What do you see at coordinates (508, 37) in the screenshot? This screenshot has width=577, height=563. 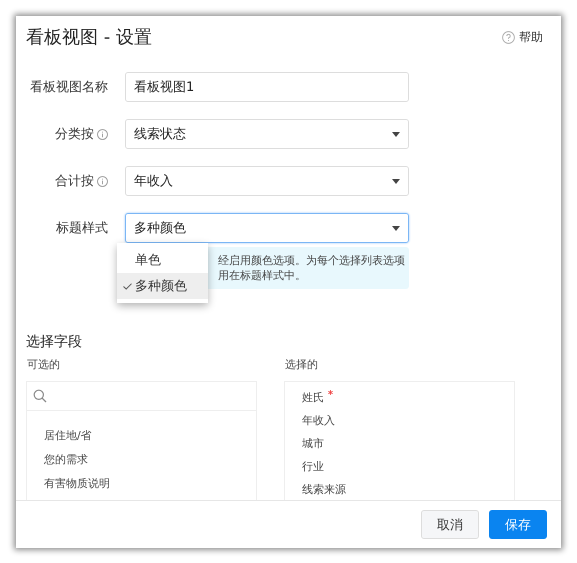 I see `help-icon` at bounding box center [508, 37].